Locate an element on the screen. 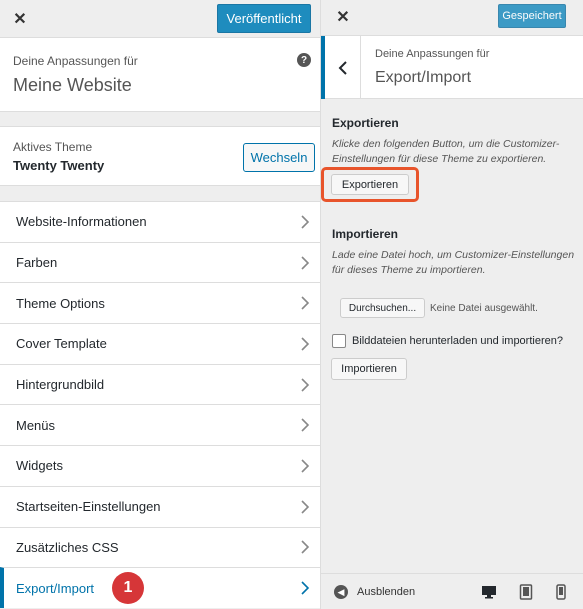 The height and width of the screenshot is (609, 583). menu-item-widgets: Widgets is located at coordinates (160, 465).